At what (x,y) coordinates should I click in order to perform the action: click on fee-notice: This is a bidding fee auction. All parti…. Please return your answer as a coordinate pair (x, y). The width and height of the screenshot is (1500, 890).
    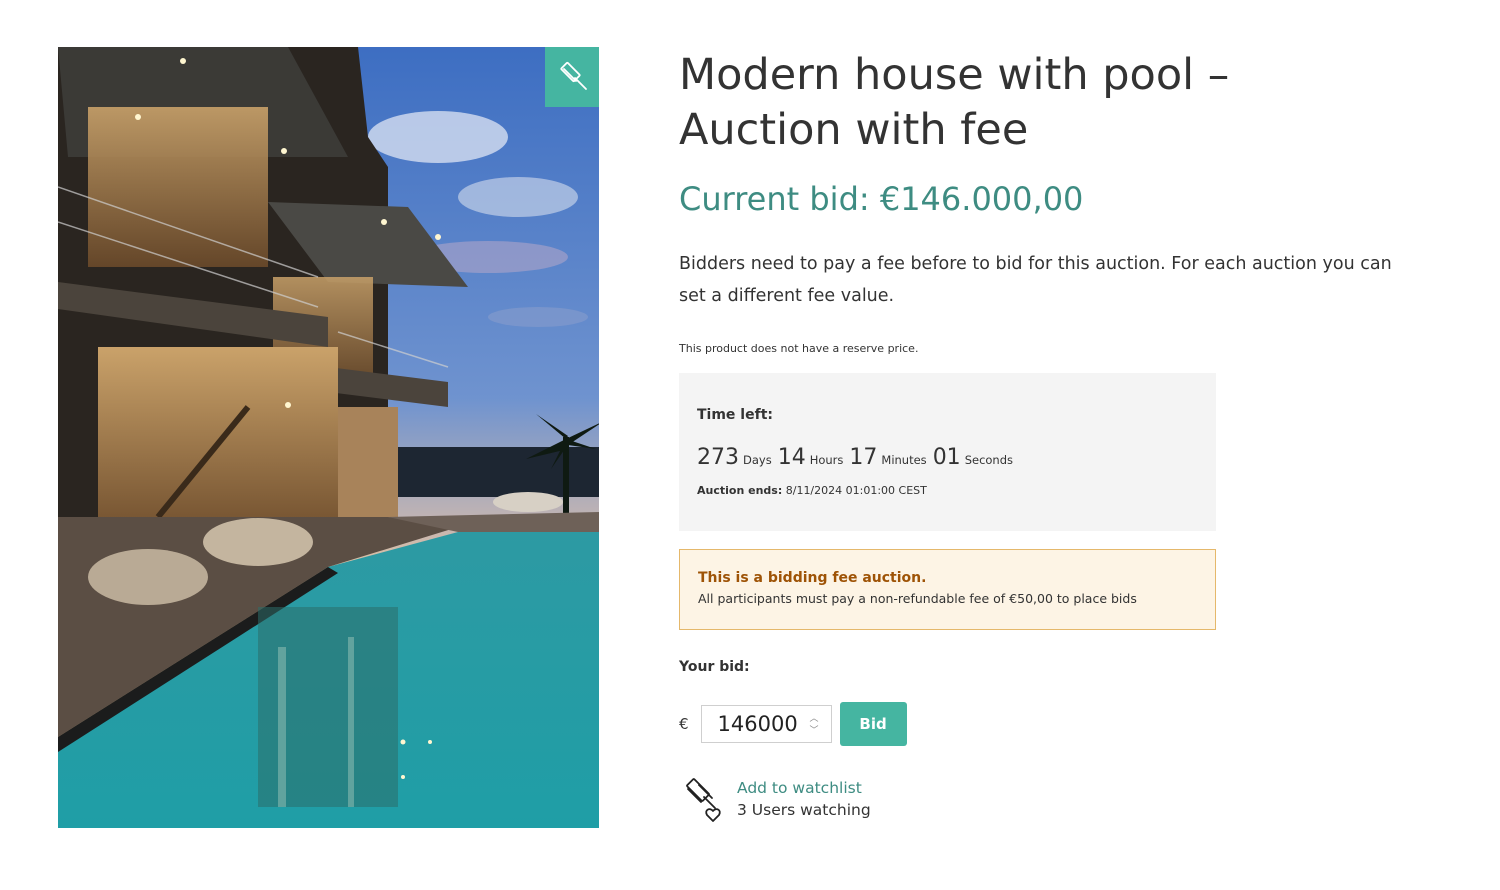
    Looking at the image, I should click on (947, 589).